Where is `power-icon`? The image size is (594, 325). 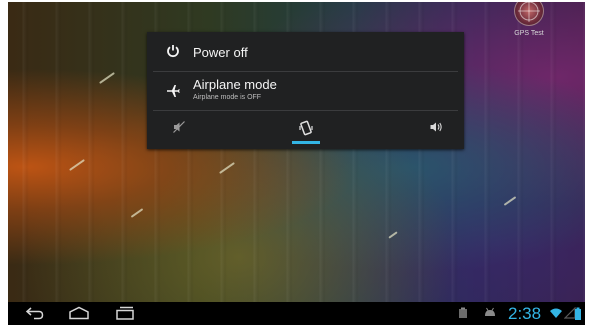
power-icon is located at coordinates (173, 52).